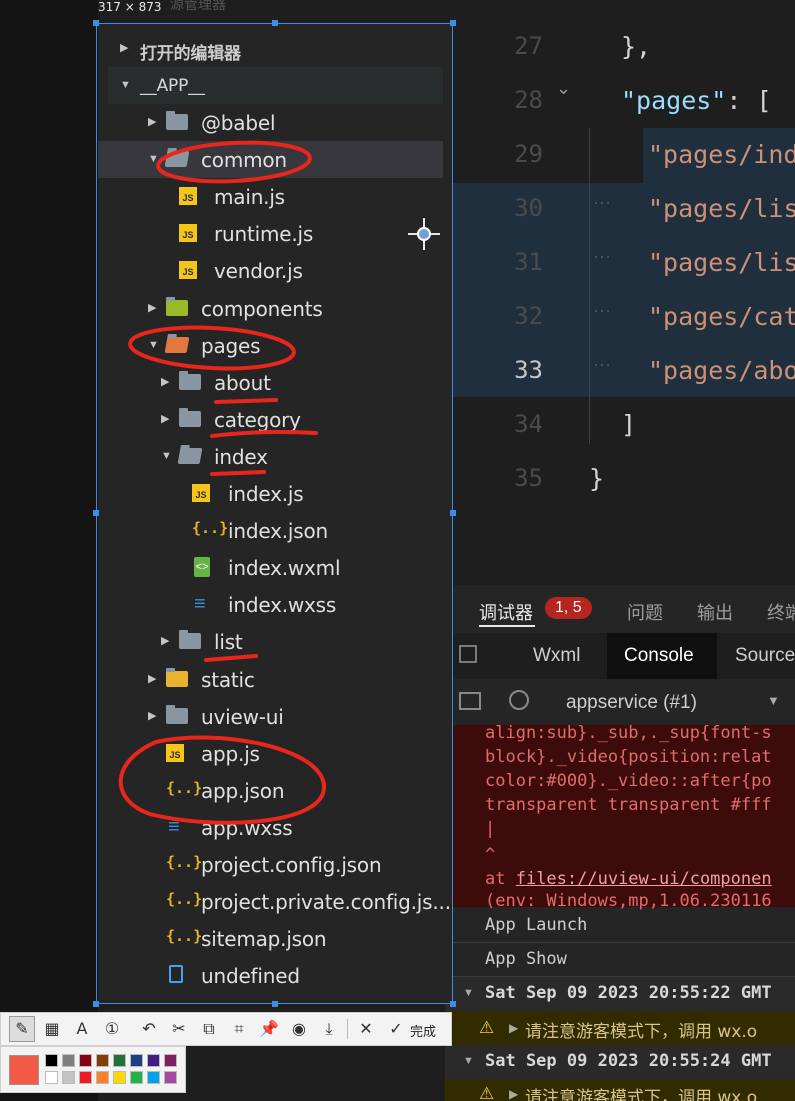 The width and height of the screenshot is (795, 1101). What do you see at coordinates (563, 88) in the screenshot?
I see `fold-chevron-icon: ⌄` at bounding box center [563, 88].